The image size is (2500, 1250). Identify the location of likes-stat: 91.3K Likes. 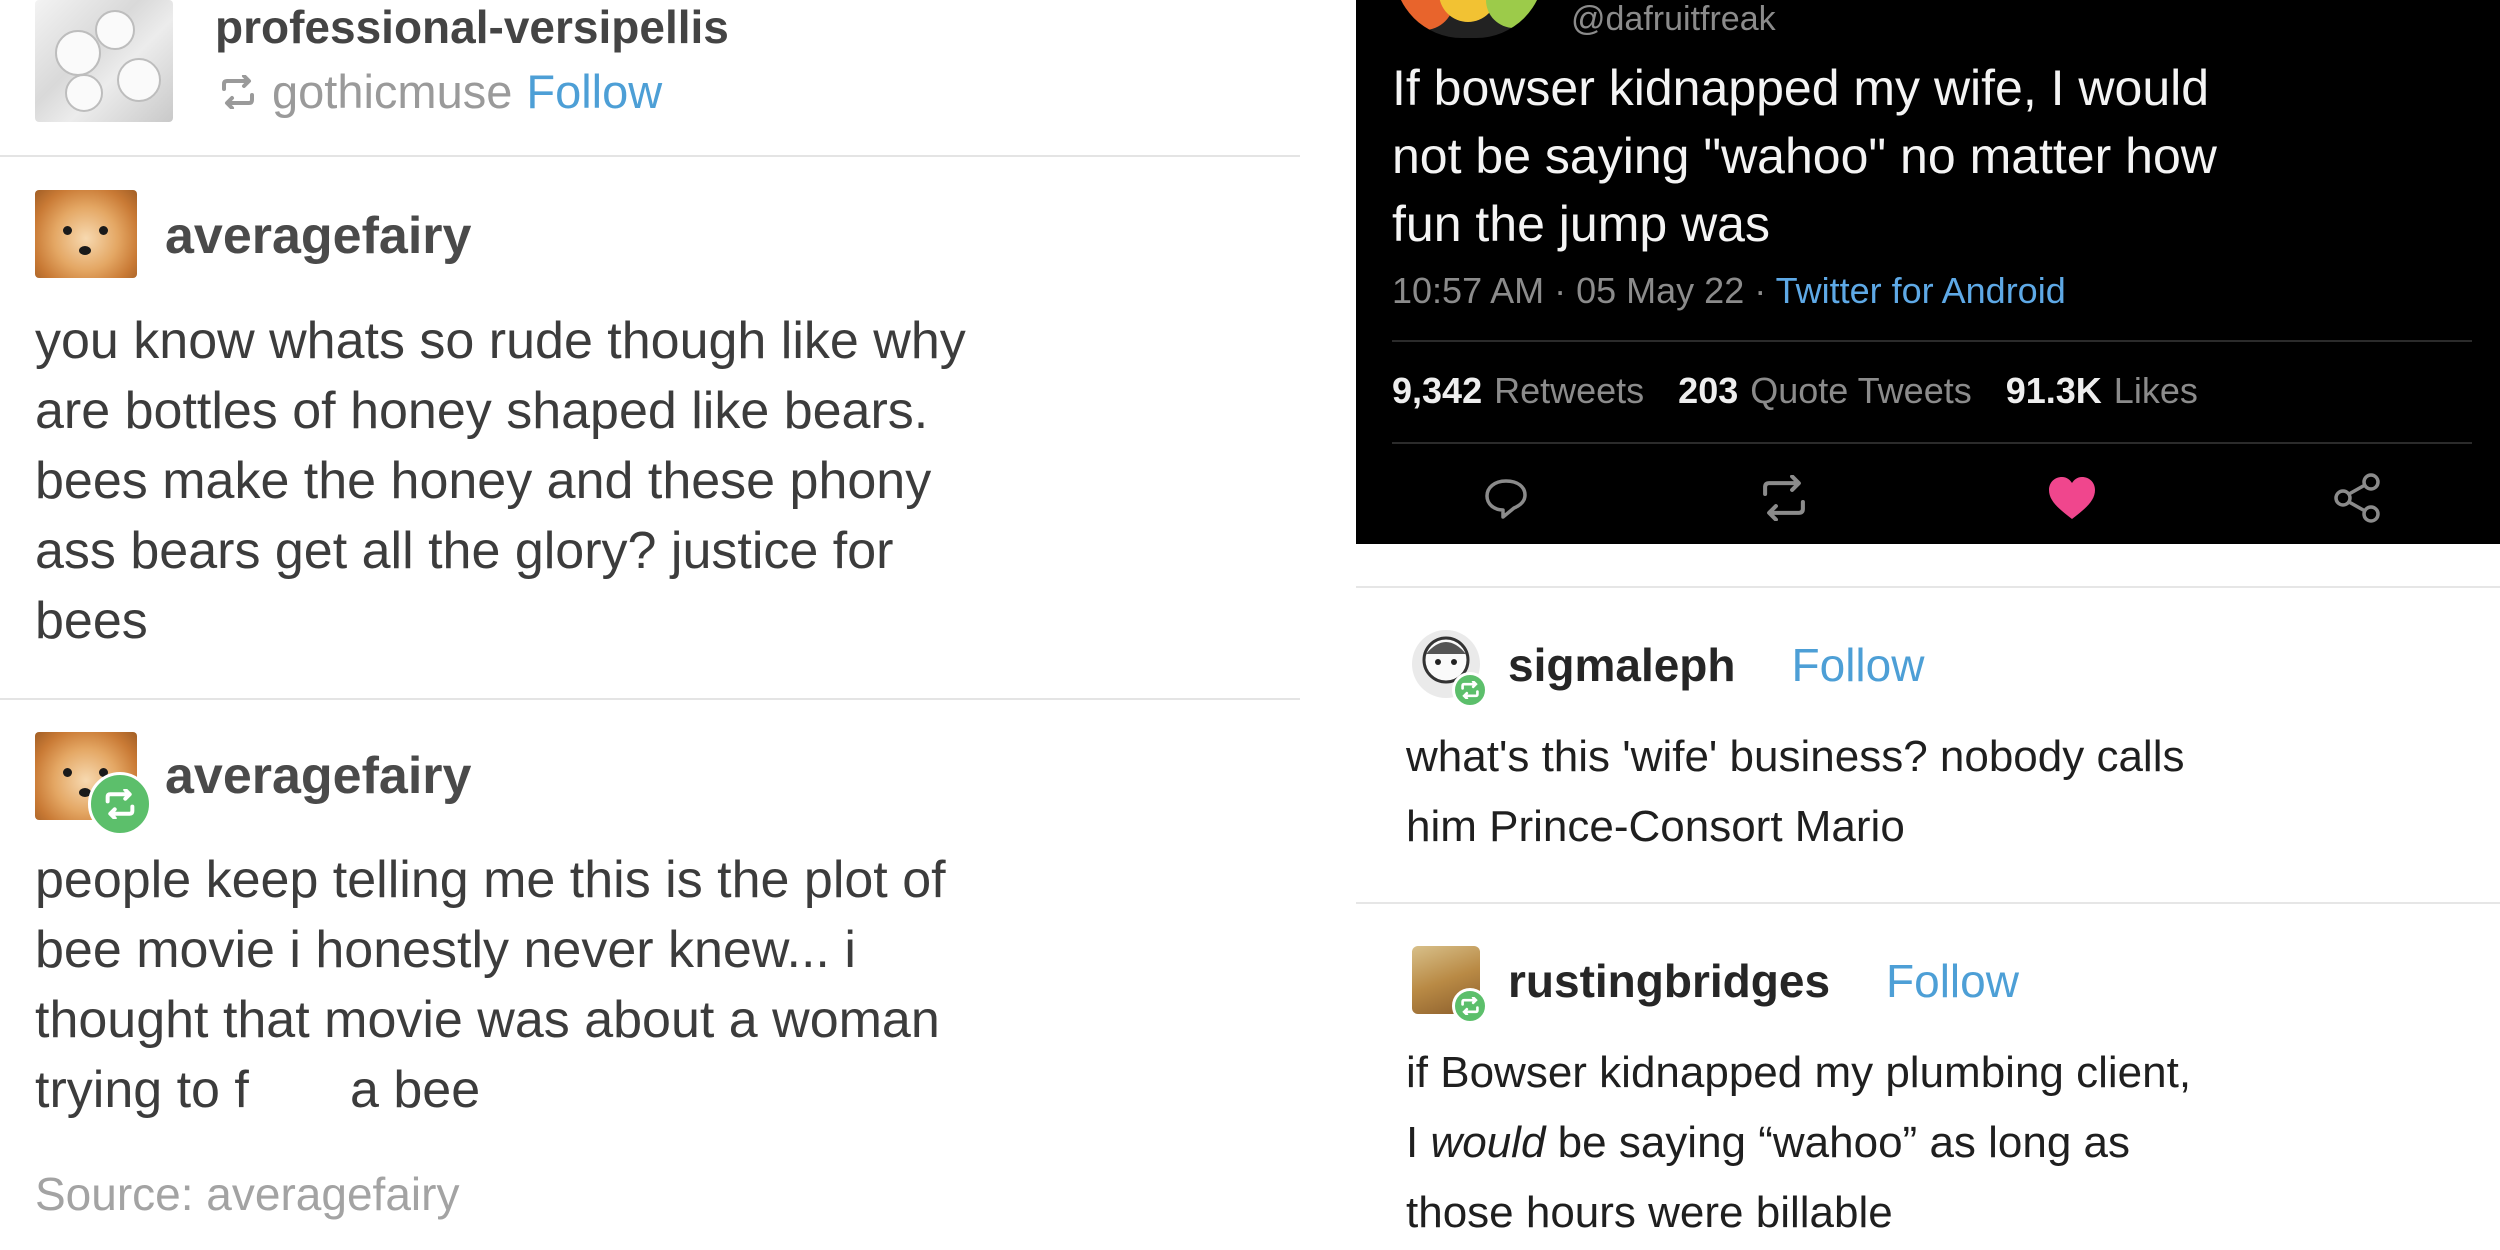
(2102, 391).